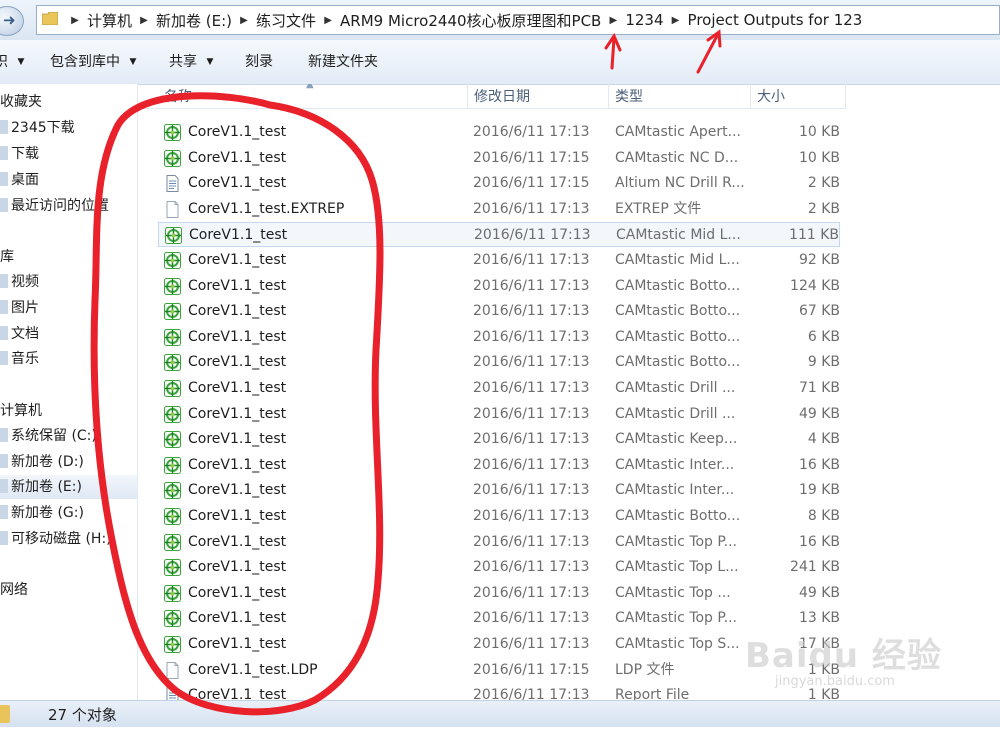 The width and height of the screenshot is (1000, 729). What do you see at coordinates (19, 334) in the screenshot?
I see `sidebar-item: 文档` at bounding box center [19, 334].